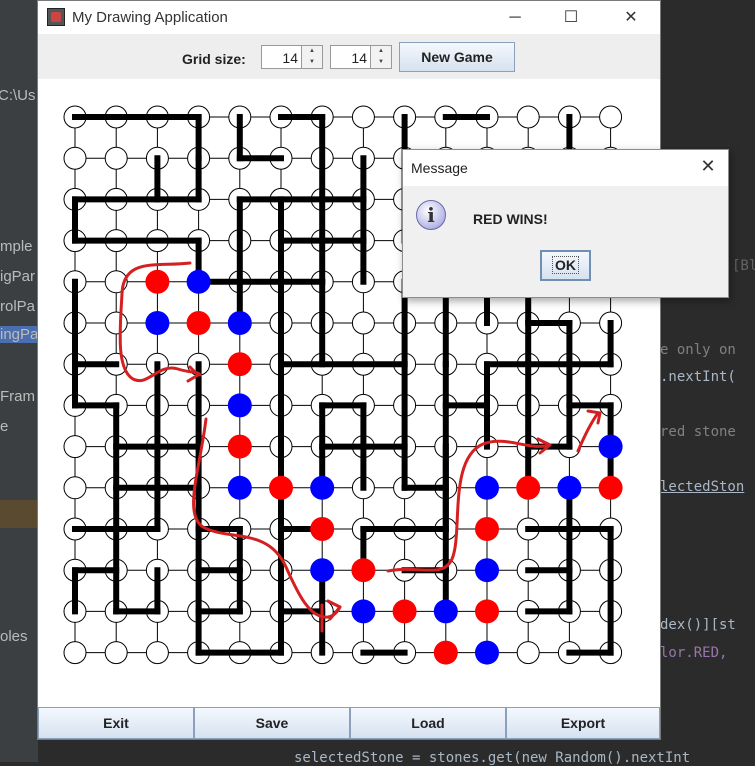  I want to click on save-button: Save, so click(272, 723).